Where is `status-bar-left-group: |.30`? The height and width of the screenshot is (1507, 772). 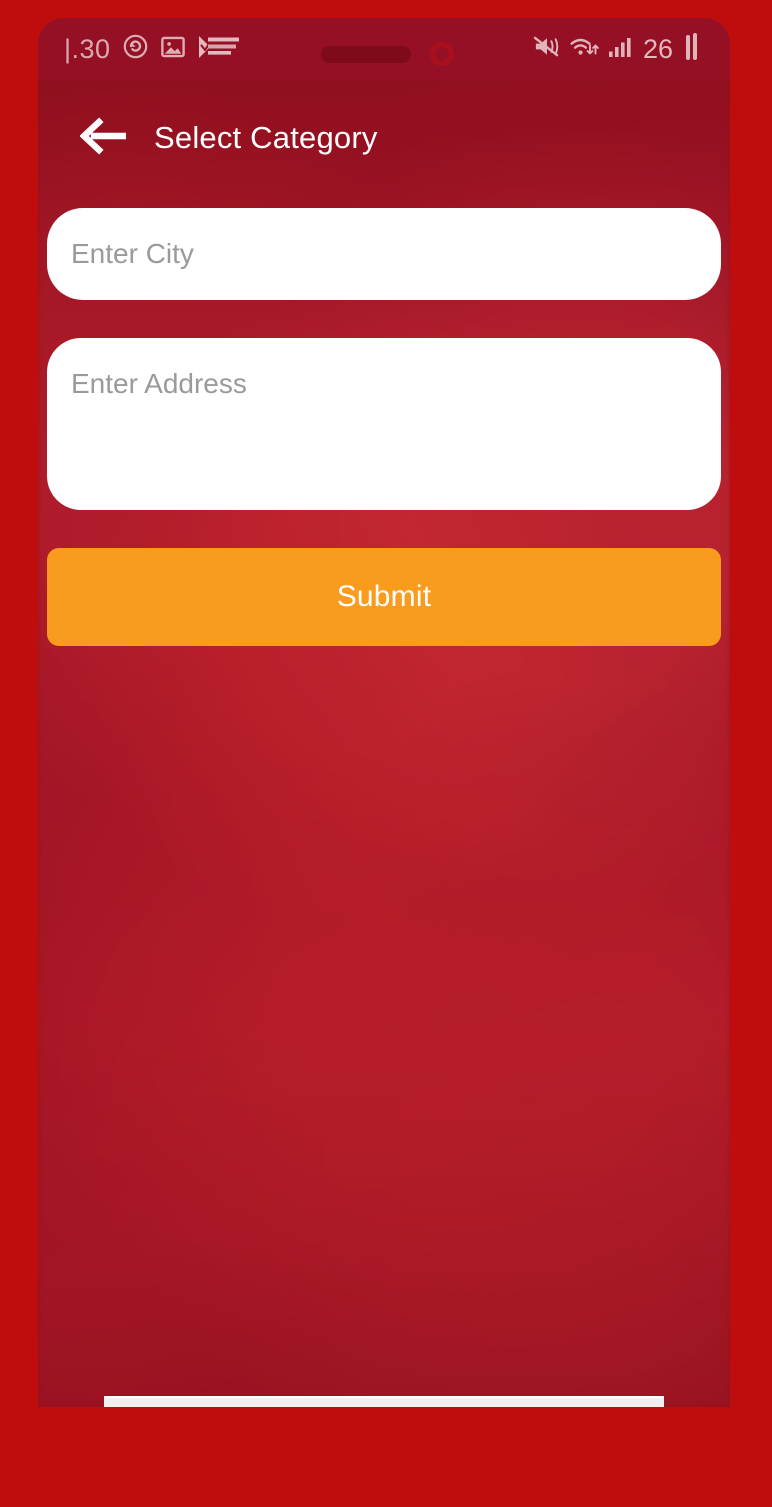 status-bar-left-group: |.30 is located at coordinates (139, 49).